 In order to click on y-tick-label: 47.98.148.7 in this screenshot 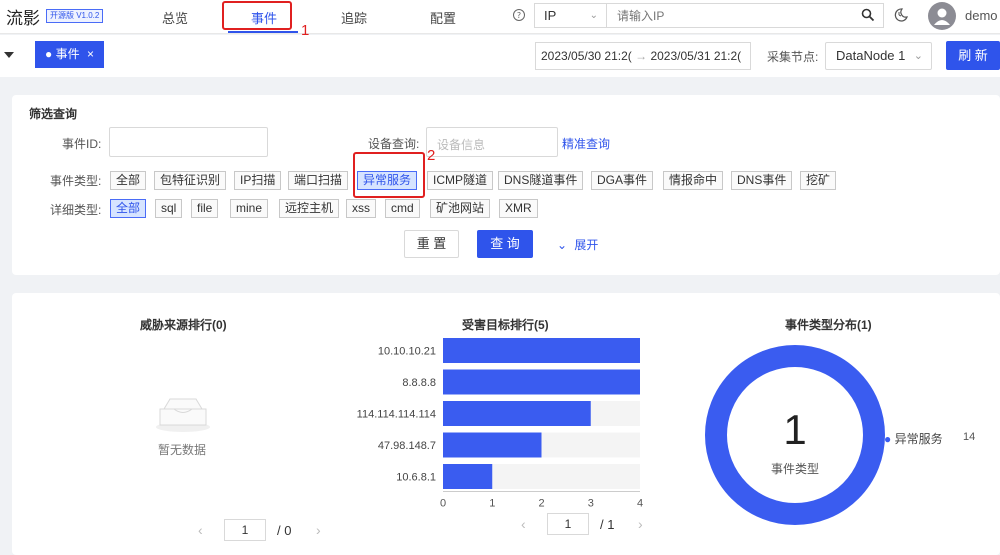, I will do `click(407, 446)`.